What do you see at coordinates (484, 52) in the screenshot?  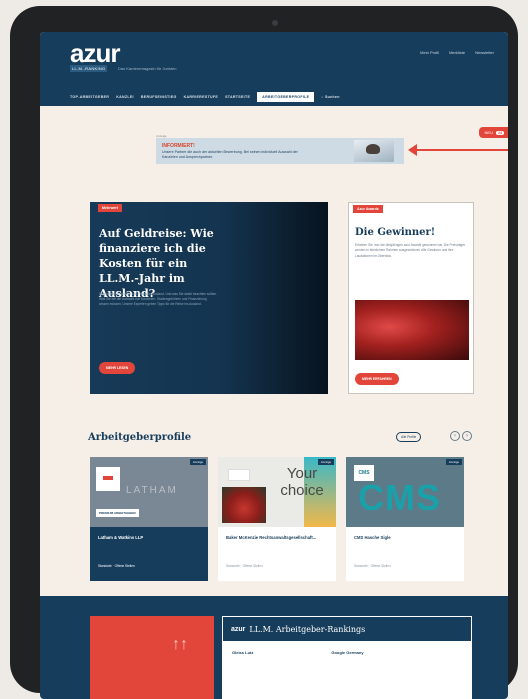 I see `util-newsletter-link: Newsletter` at bounding box center [484, 52].